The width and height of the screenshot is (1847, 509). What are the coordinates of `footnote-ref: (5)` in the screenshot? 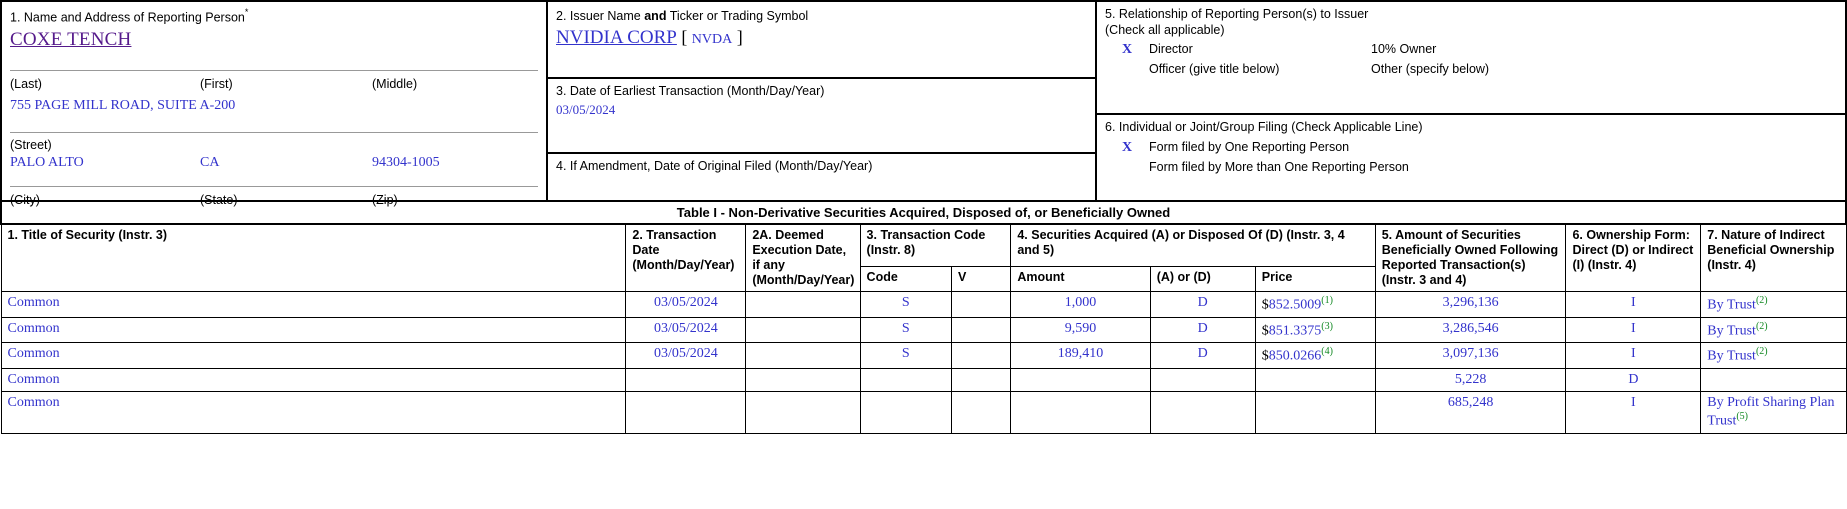 It's located at (1742, 416).